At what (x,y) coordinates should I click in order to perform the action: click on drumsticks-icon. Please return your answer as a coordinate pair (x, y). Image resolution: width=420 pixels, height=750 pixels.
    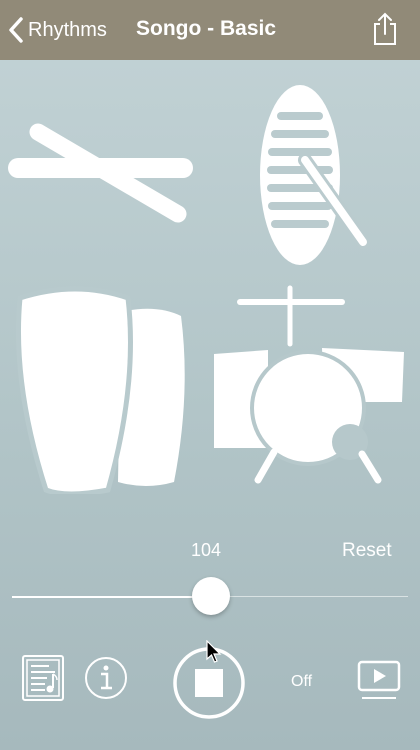
    Looking at the image, I should click on (100, 173).